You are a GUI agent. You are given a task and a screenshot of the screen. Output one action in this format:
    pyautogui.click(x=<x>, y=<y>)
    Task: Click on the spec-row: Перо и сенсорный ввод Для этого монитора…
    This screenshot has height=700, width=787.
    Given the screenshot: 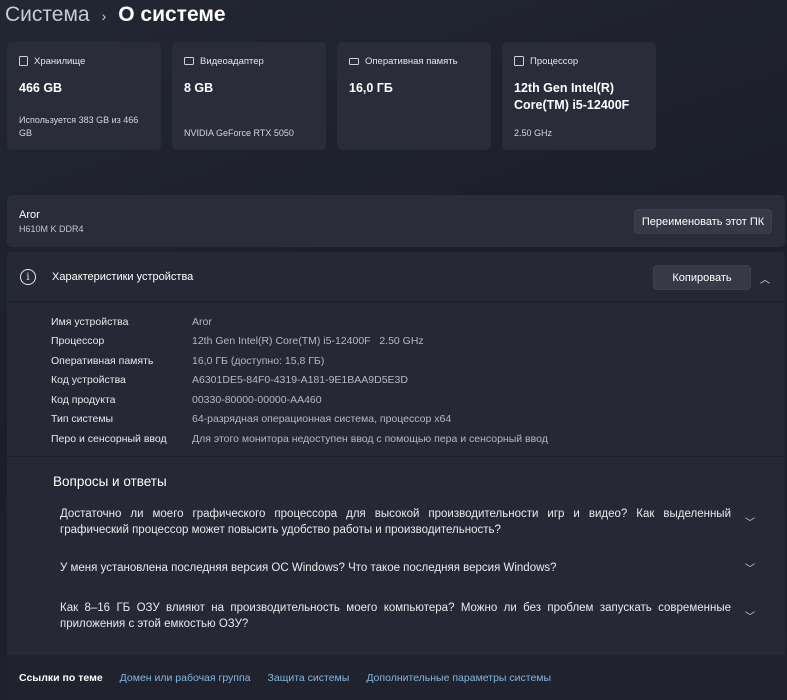 What is the action you would take?
    pyautogui.click(x=299, y=439)
    